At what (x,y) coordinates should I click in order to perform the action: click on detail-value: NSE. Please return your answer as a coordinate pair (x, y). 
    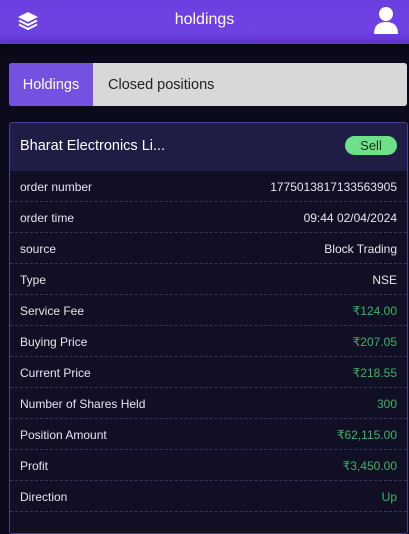
    Looking at the image, I should click on (384, 280).